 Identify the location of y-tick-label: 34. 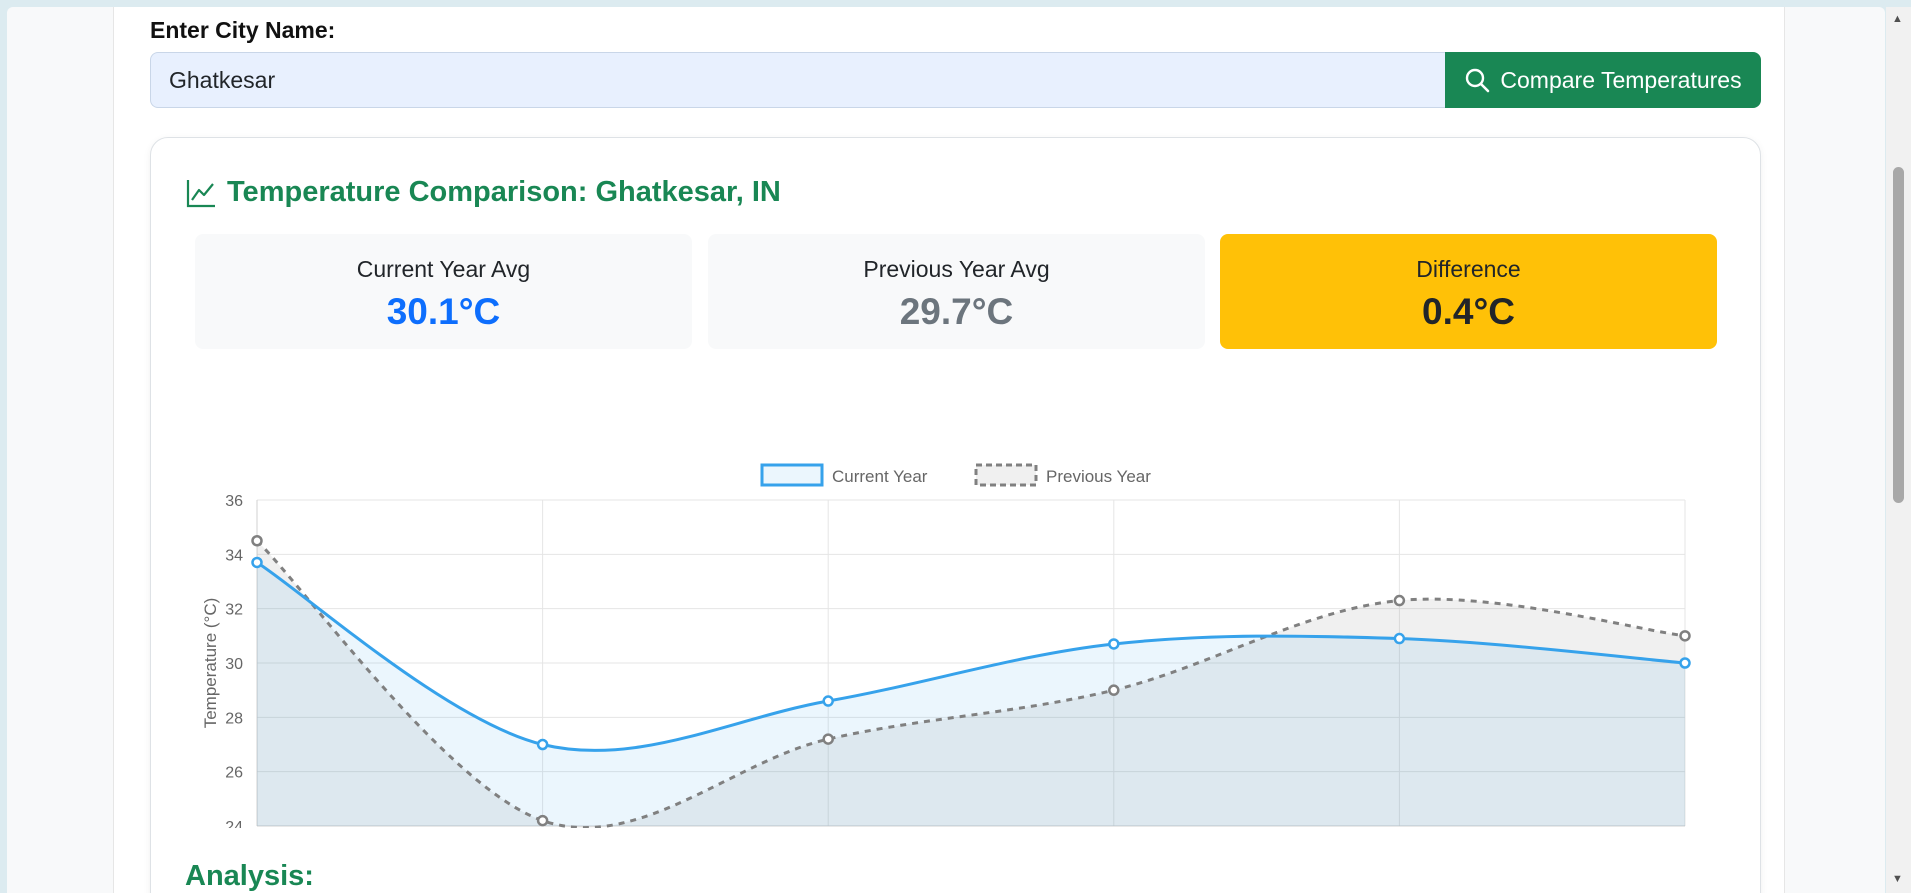
(234, 555).